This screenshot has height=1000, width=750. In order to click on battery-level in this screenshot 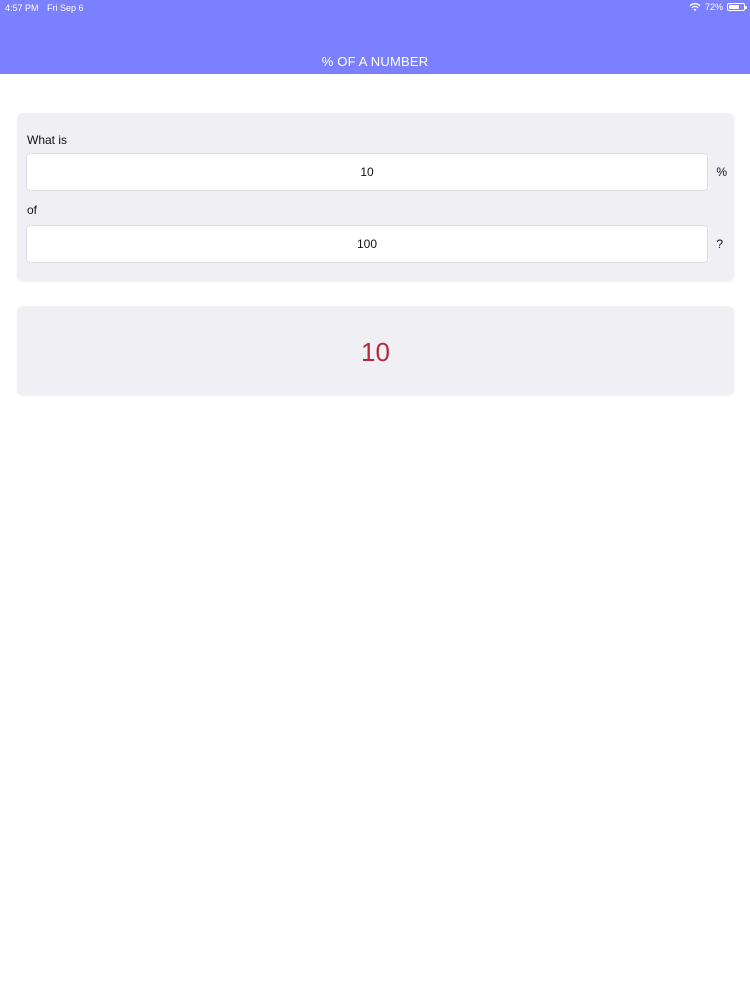, I will do `click(734, 7)`.